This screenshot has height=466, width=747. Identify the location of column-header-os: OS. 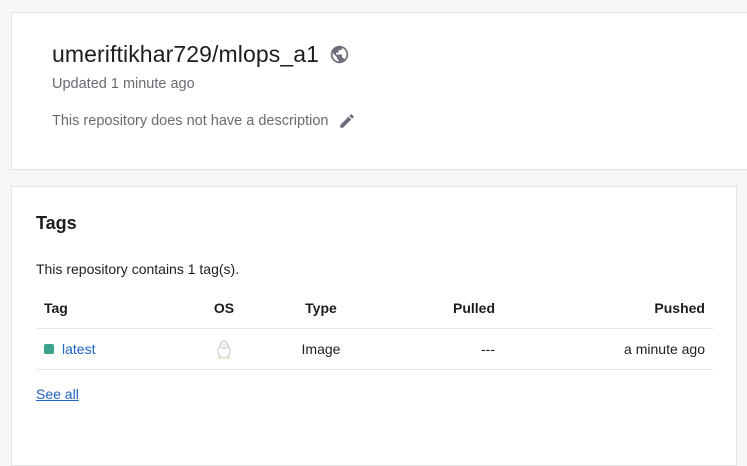
(224, 308).